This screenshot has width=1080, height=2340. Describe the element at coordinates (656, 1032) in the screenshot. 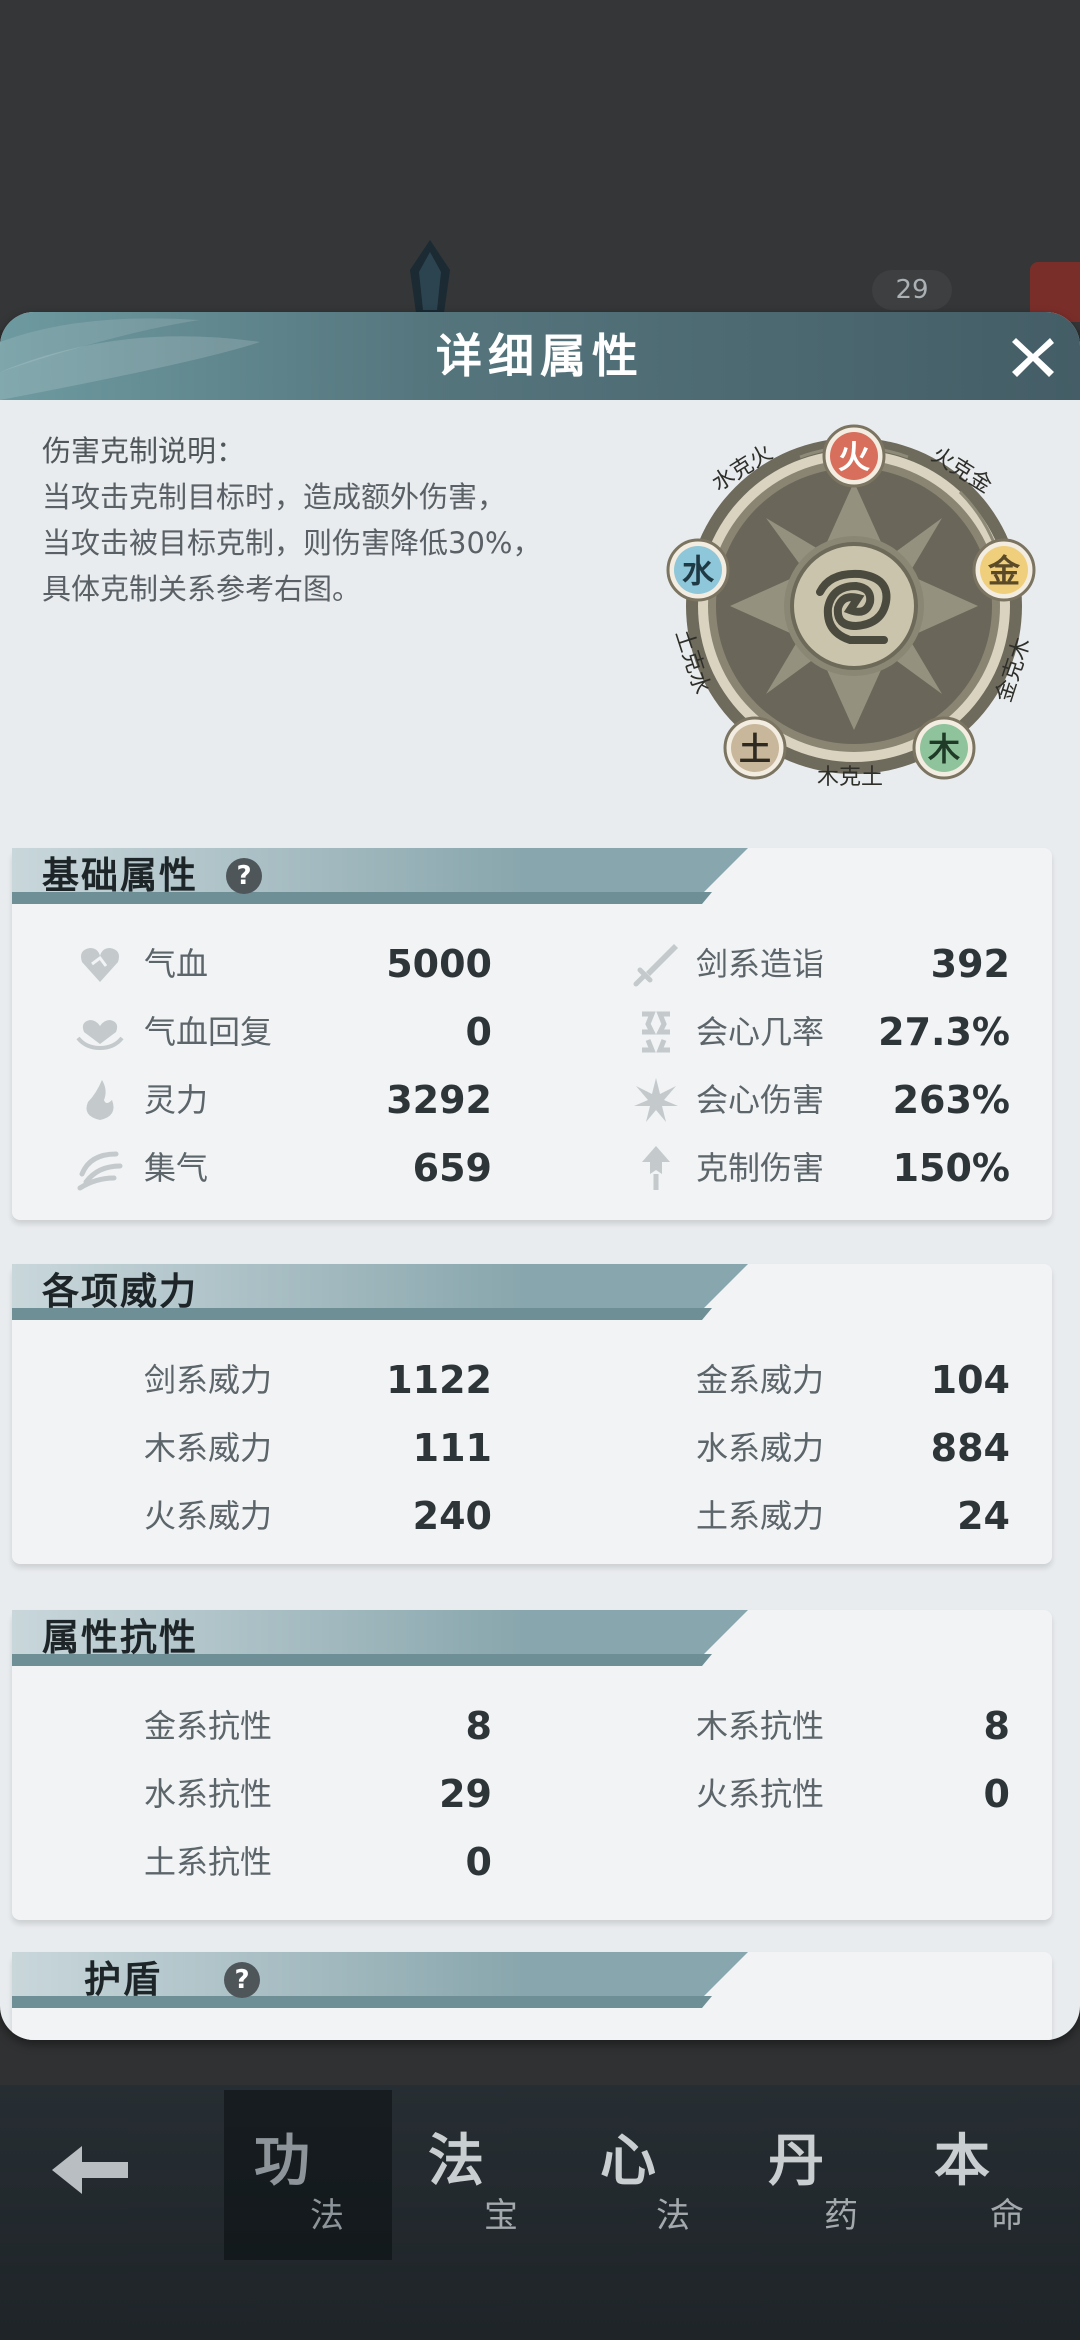

I see `crit-rate-icon` at that location.